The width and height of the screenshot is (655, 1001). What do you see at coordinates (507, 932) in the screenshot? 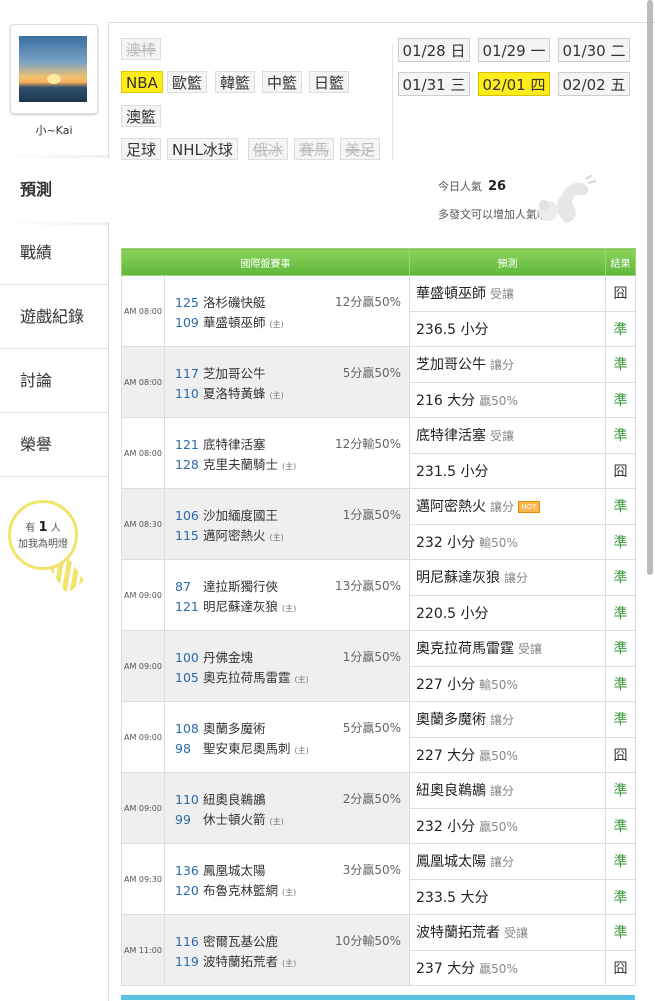
I see `prediction-side: 波特蘭拓荒者 受讓` at bounding box center [507, 932].